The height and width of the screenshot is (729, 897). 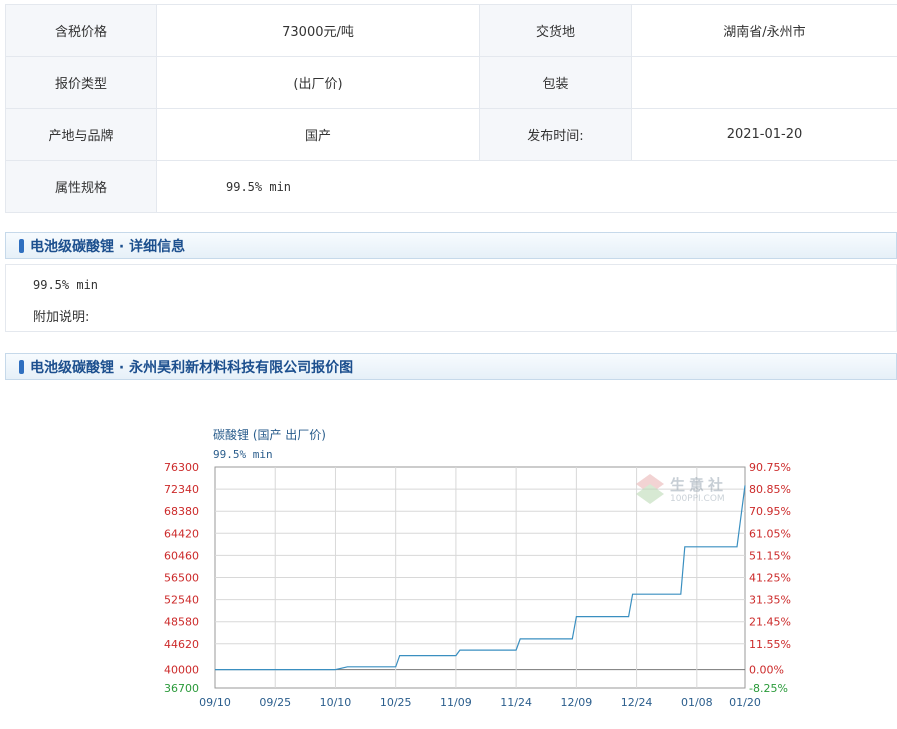 I want to click on x-tick-label: 12/24, so click(x=637, y=702).